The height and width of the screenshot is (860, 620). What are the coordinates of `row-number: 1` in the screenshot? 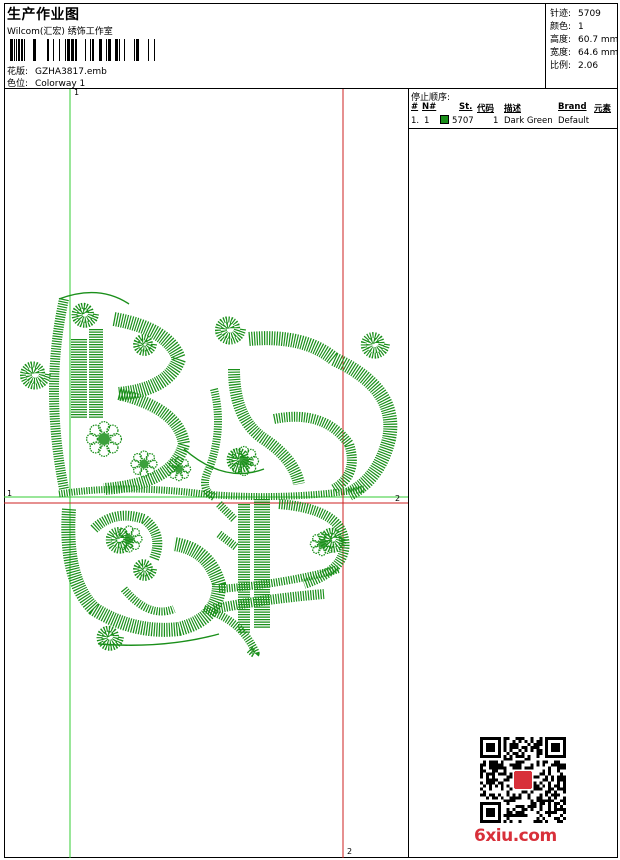 It's located at (427, 121).